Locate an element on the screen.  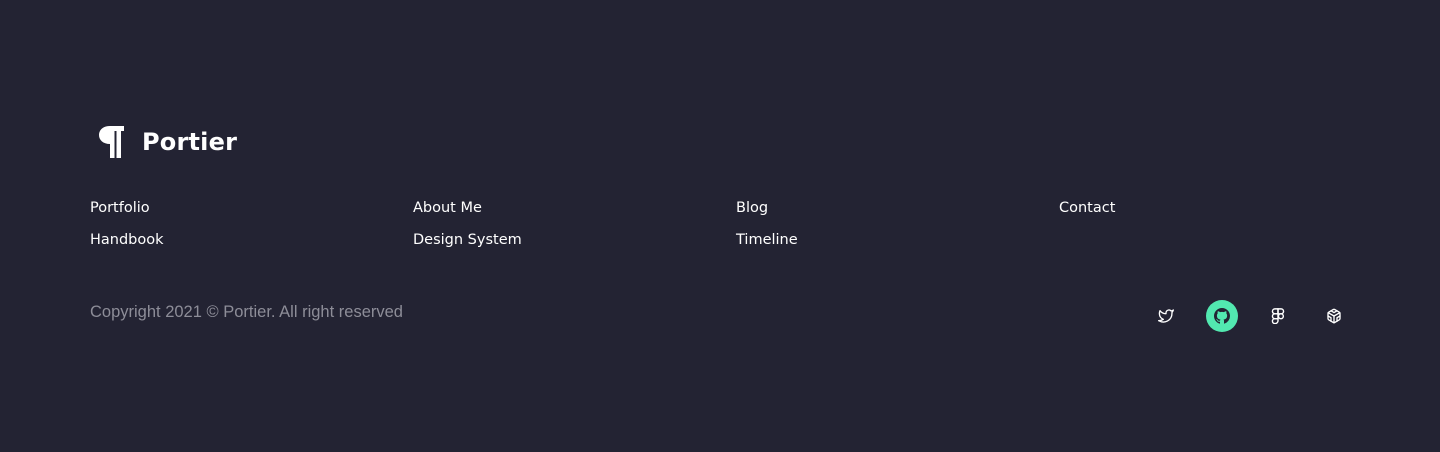
twitter-icon is located at coordinates (1166, 316).